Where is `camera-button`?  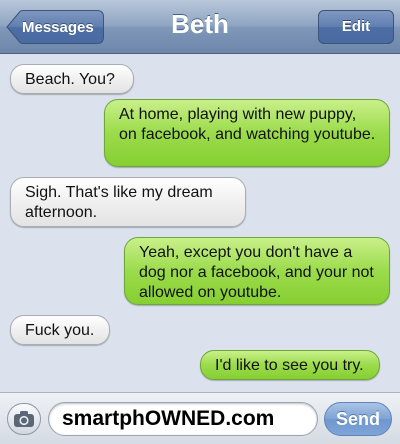
camera-button is located at coordinates (24, 419).